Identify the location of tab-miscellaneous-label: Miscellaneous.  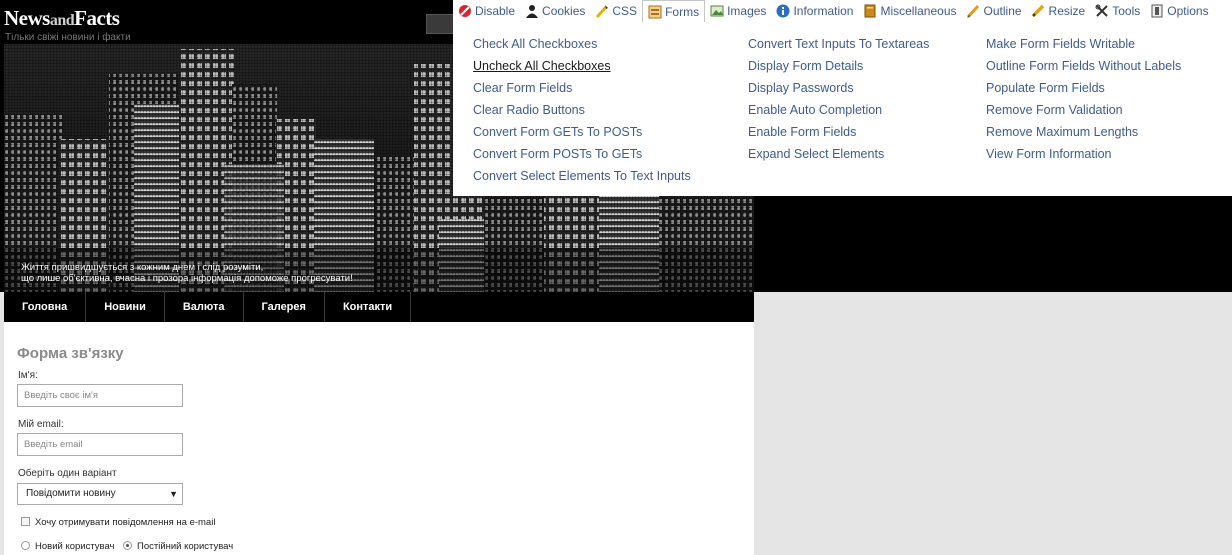
(918, 11).